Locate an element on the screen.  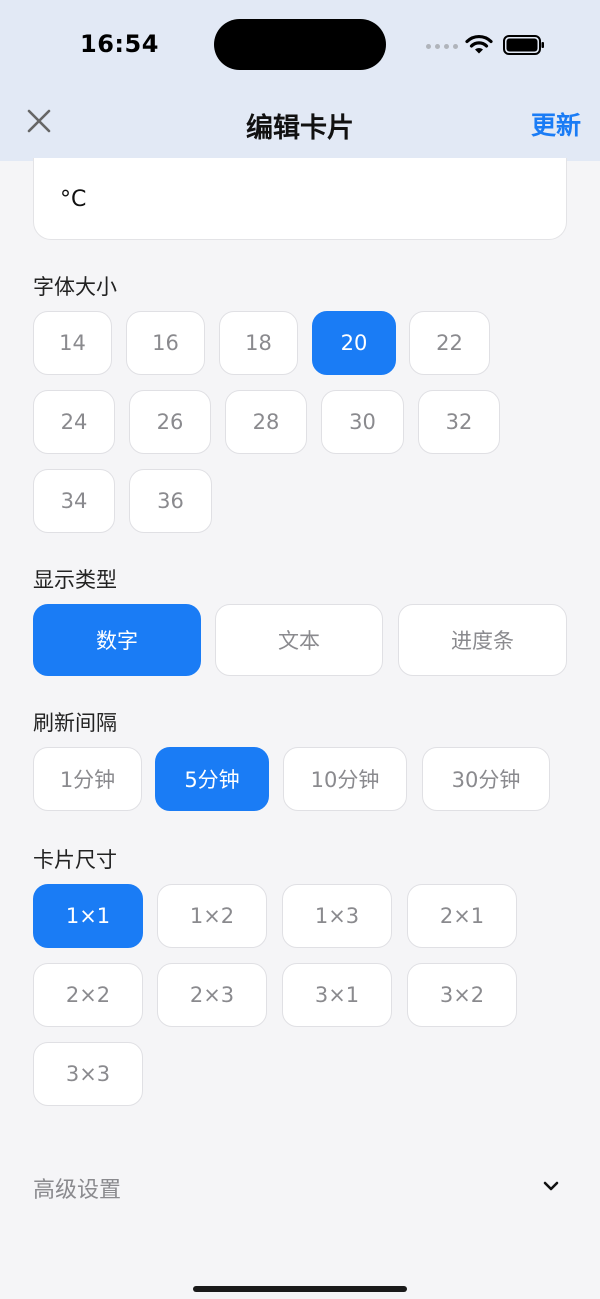
card-size-option-8: 3×3 is located at coordinates (88, 1074).